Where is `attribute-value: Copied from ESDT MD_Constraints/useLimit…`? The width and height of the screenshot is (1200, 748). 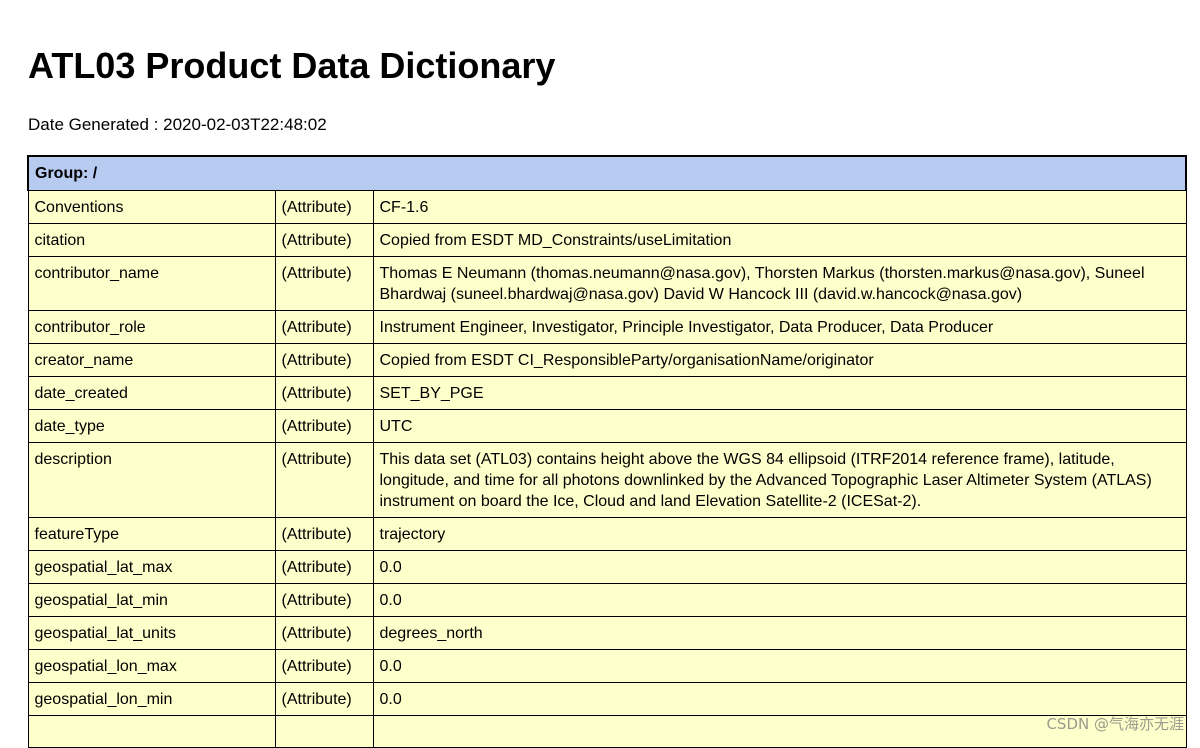
attribute-value: Copied from ESDT MD_Constraints/useLimit… is located at coordinates (779, 240).